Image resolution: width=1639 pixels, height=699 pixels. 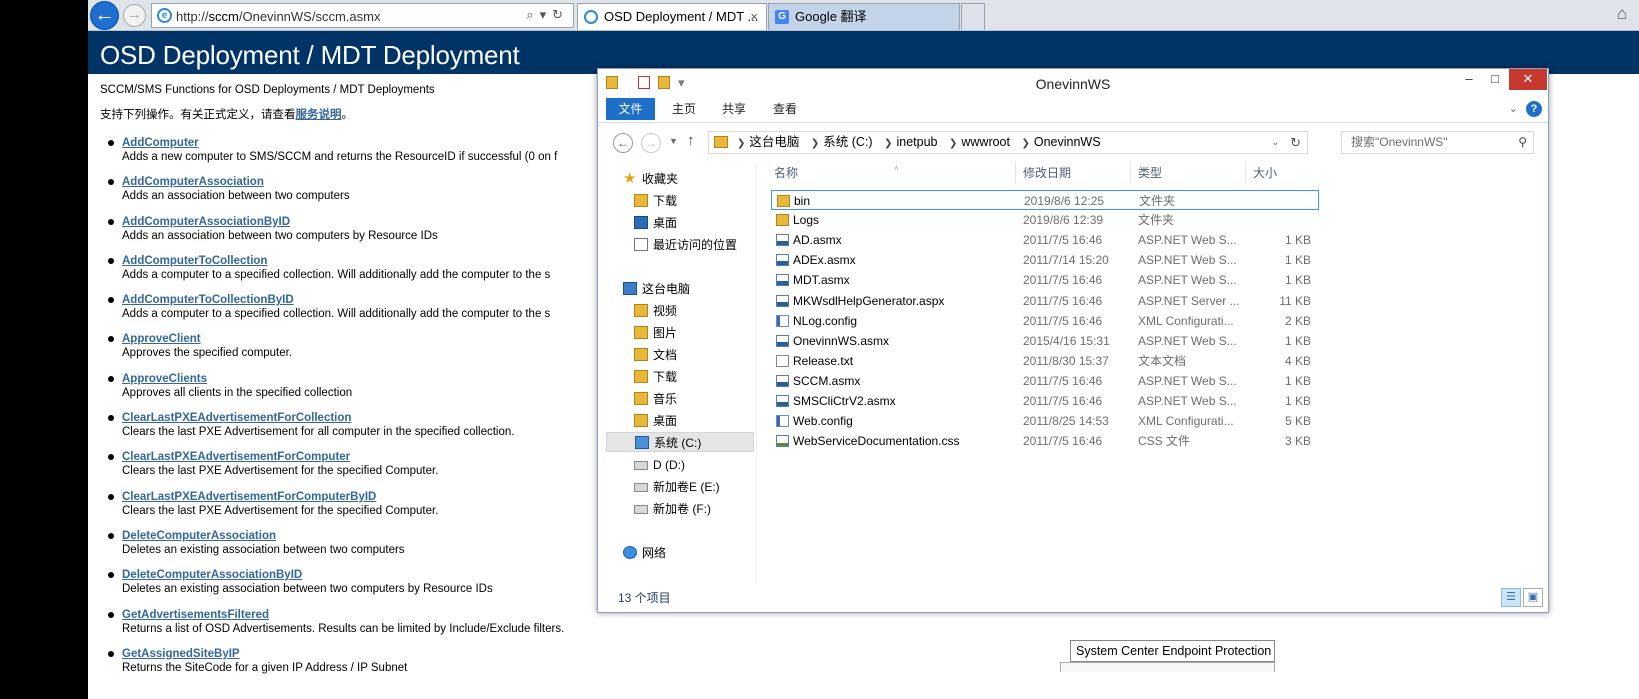 I want to click on pane-divider, so click(x=756, y=374).